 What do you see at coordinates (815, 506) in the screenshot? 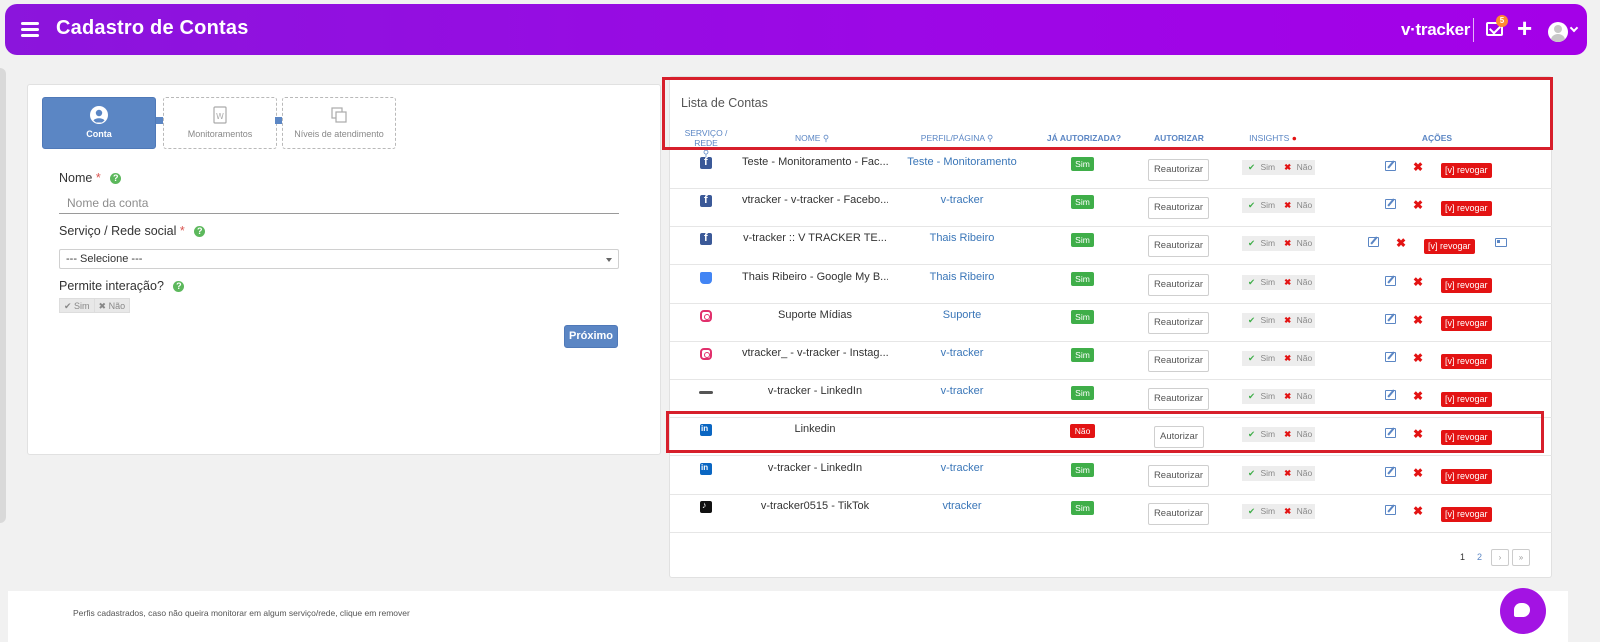
I see `account-name: v-tracker0515 - TikTok` at bounding box center [815, 506].